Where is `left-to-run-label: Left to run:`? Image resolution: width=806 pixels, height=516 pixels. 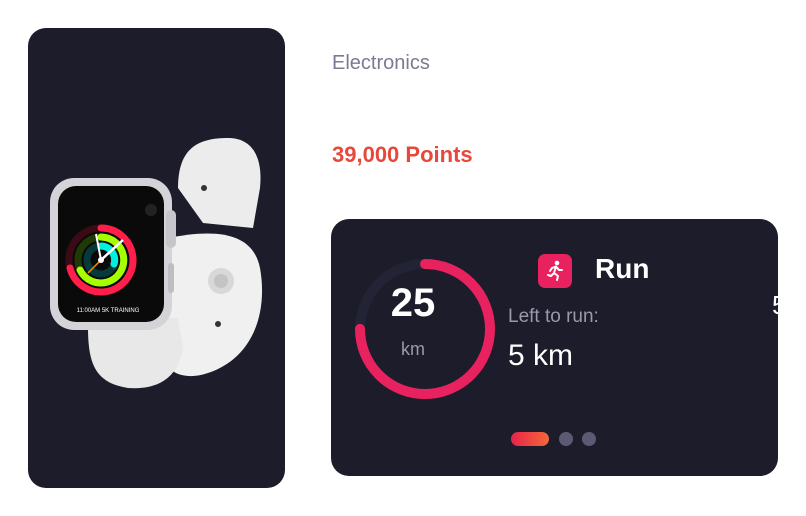
left-to-run-label: Left to run: is located at coordinates (553, 316).